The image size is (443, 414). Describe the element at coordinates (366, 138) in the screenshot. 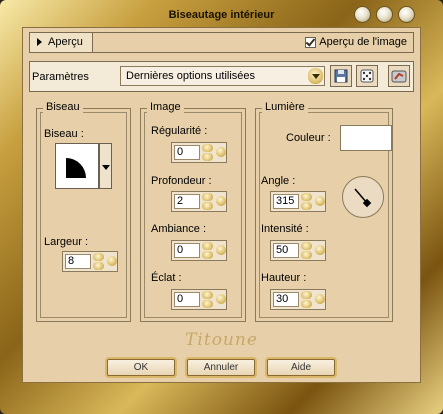

I see `light-color-swatch` at that location.